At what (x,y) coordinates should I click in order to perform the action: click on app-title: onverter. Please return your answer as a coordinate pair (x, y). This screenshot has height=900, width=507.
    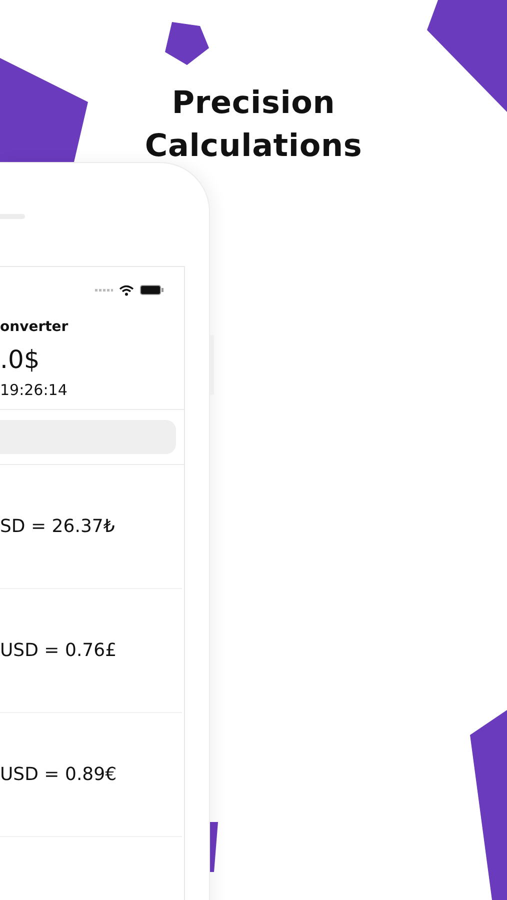
    Looking at the image, I should click on (35, 327).